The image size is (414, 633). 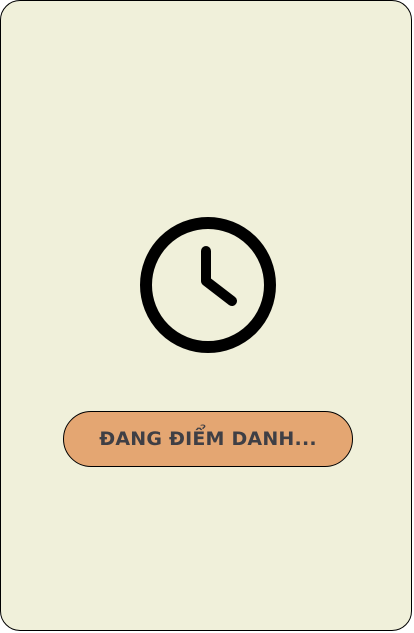 What do you see at coordinates (208, 285) in the screenshot?
I see `clock-icon` at bounding box center [208, 285].